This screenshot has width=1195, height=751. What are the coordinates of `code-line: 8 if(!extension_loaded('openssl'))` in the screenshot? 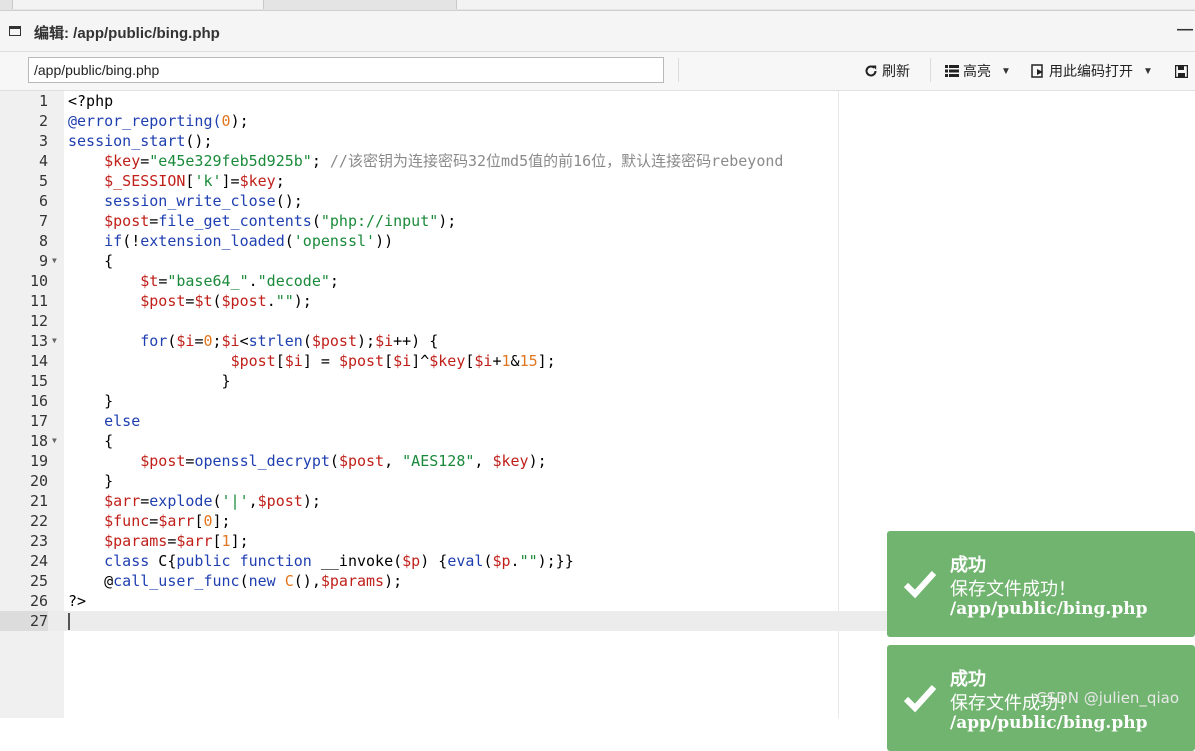 It's located at (597, 241).